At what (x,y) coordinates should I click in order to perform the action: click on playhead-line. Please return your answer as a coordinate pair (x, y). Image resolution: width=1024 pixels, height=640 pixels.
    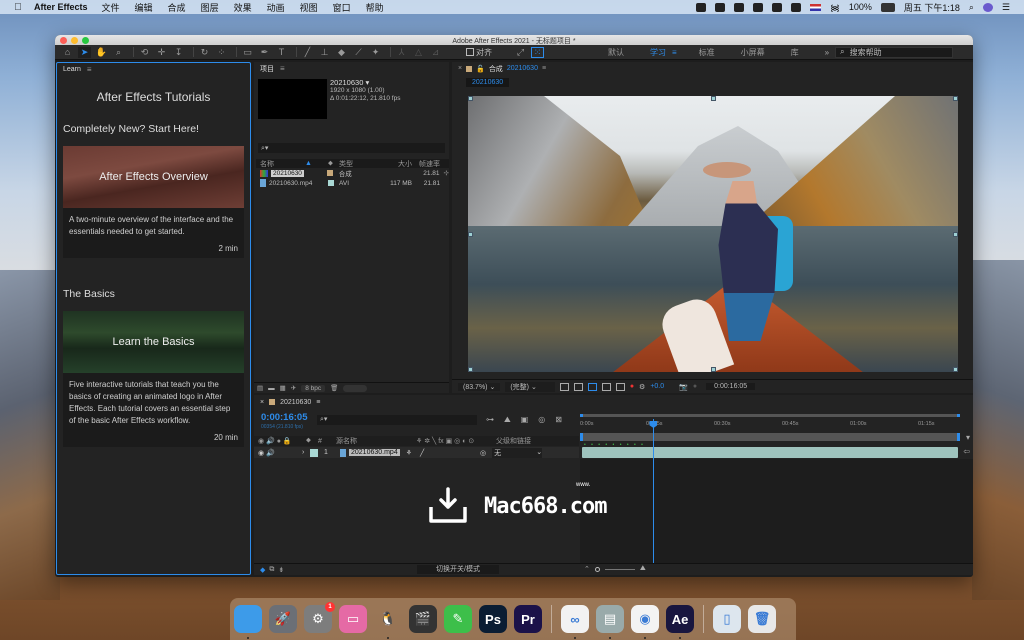
    Looking at the image, I should click on (654, 497).